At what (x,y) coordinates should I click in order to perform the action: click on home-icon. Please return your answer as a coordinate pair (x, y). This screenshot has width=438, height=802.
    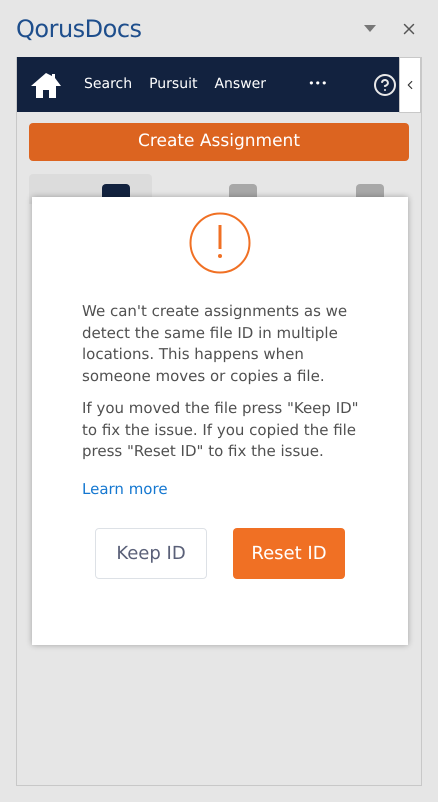
    Looking at the image, I should click on (46, 84).